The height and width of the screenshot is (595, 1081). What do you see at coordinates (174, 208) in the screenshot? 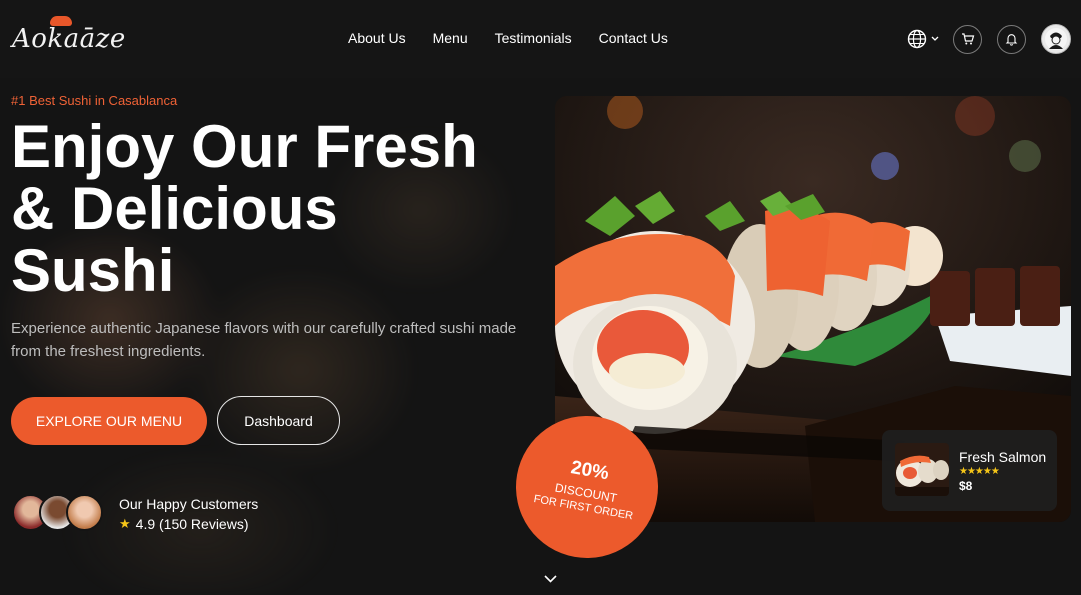
I see `hero-title-line-2: & Delicious` at bounding box center [174, 208].